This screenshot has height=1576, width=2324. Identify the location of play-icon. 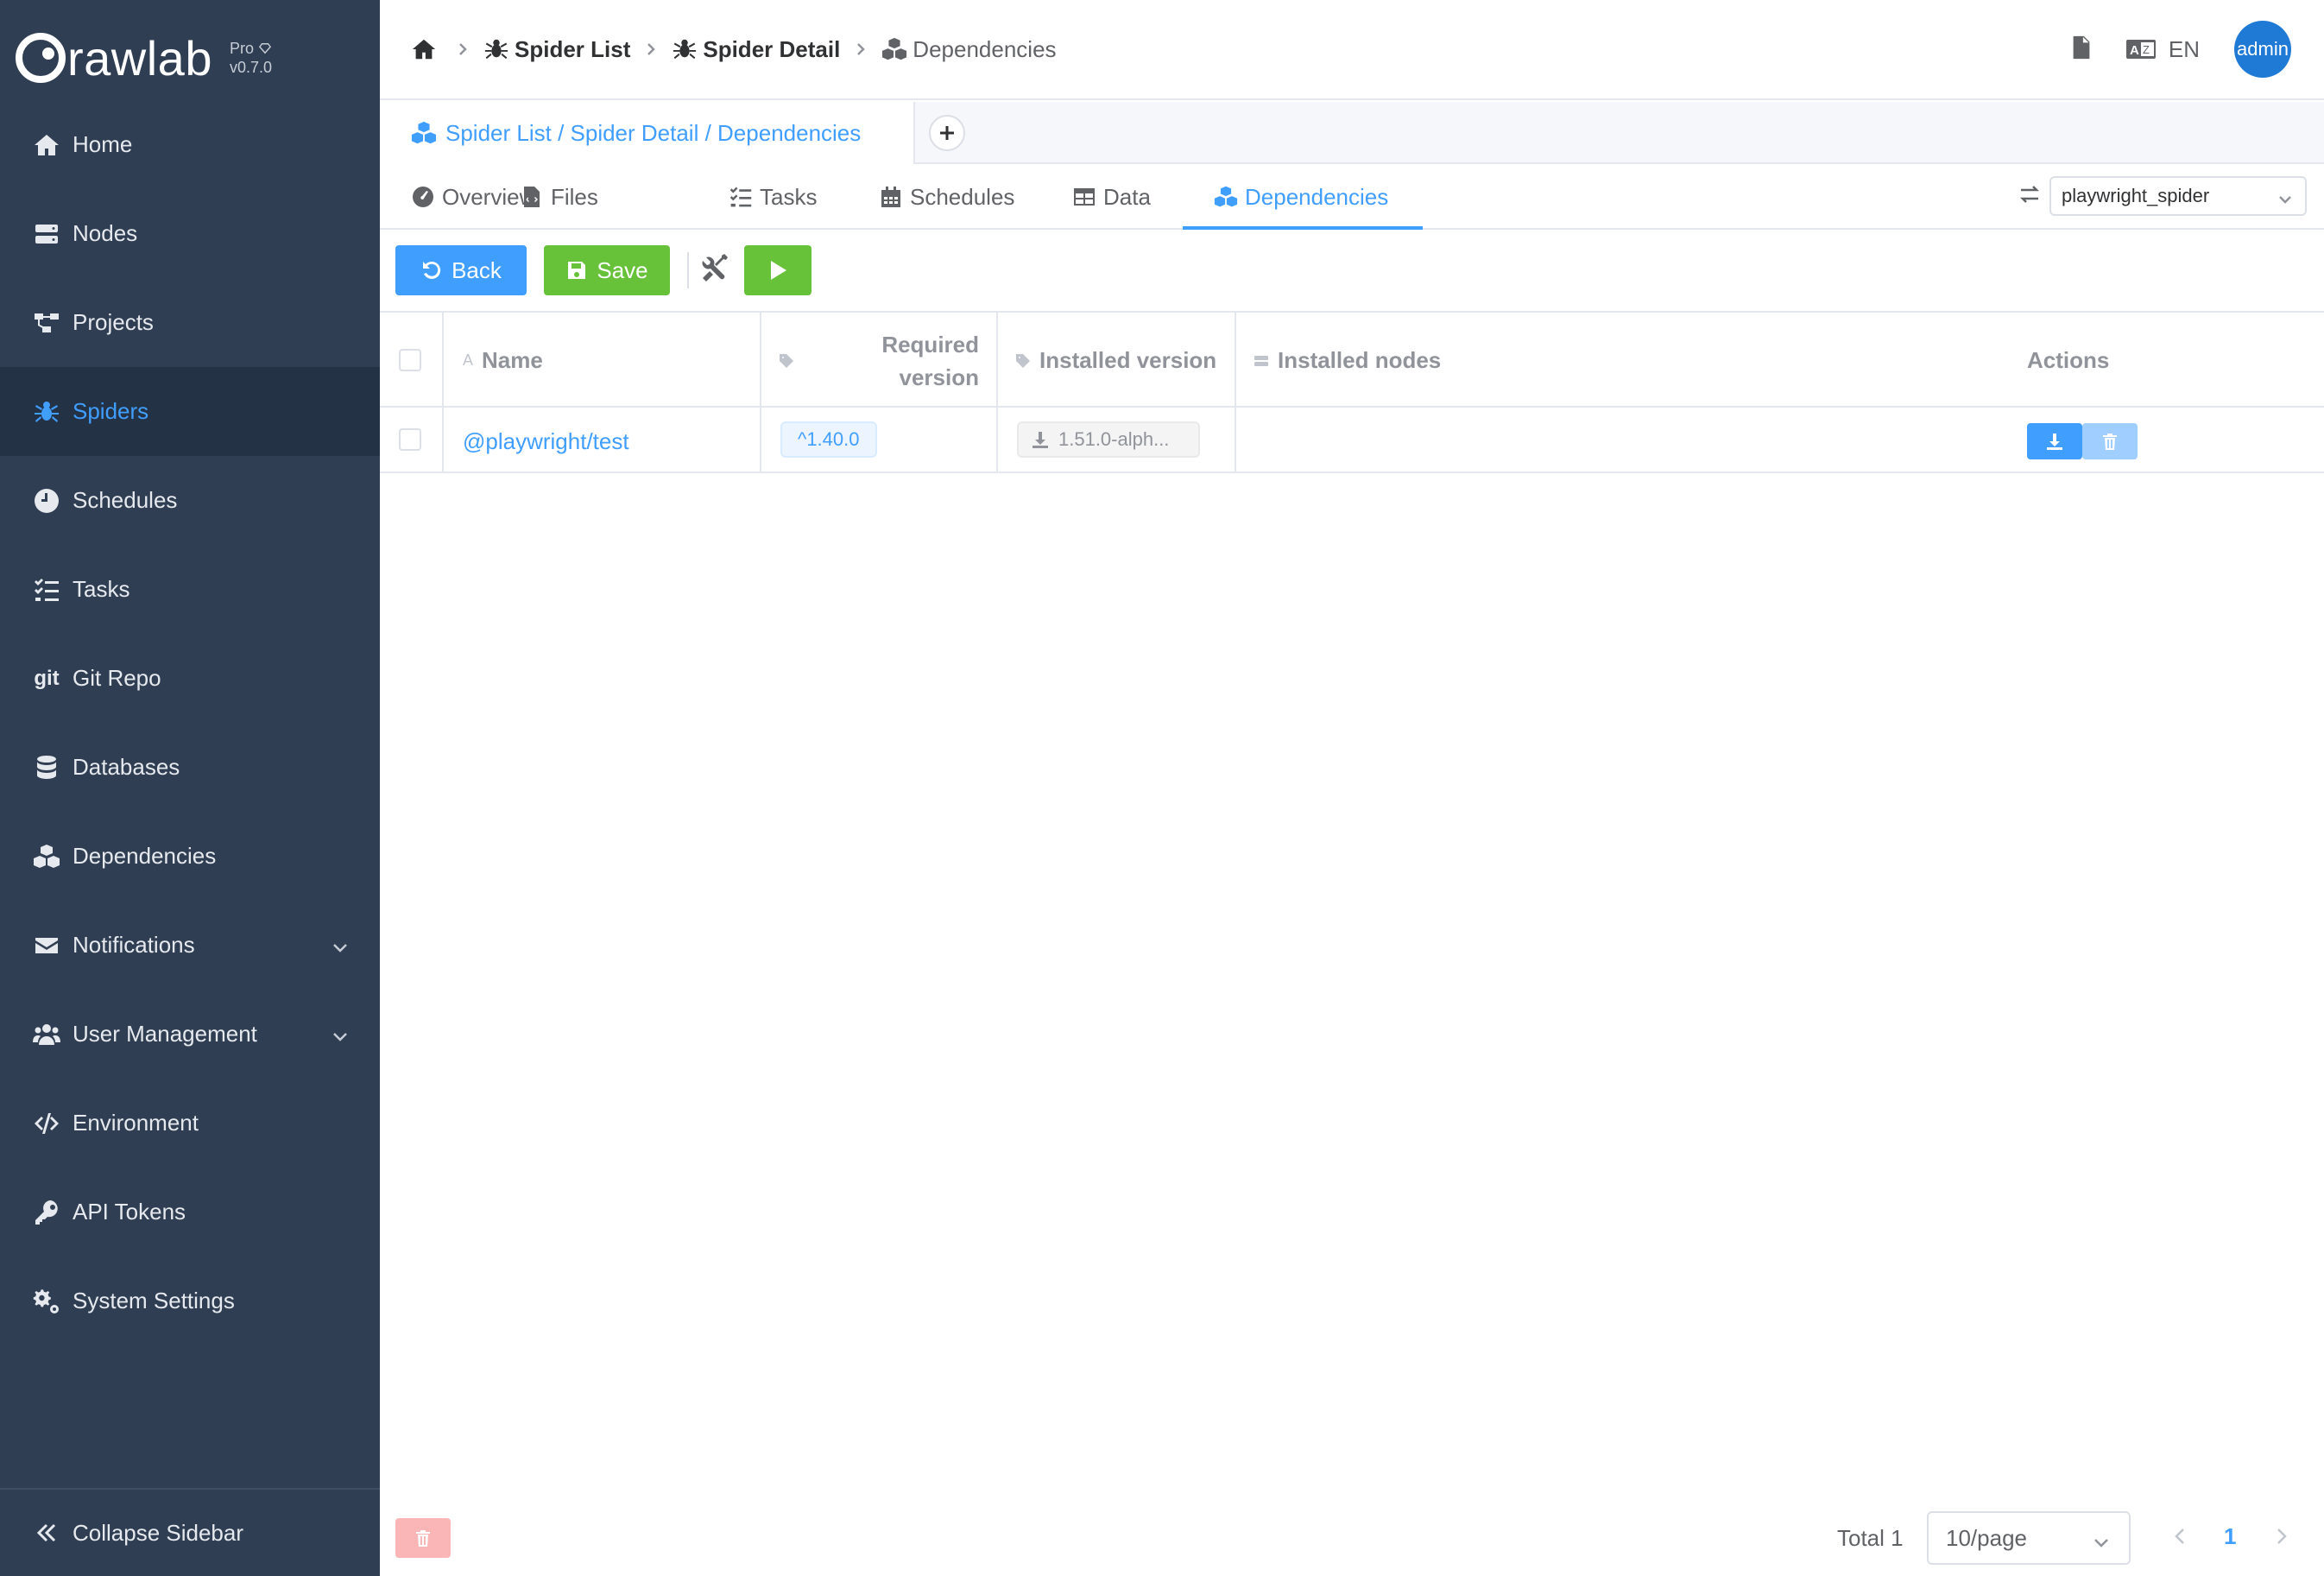
(779, 270).